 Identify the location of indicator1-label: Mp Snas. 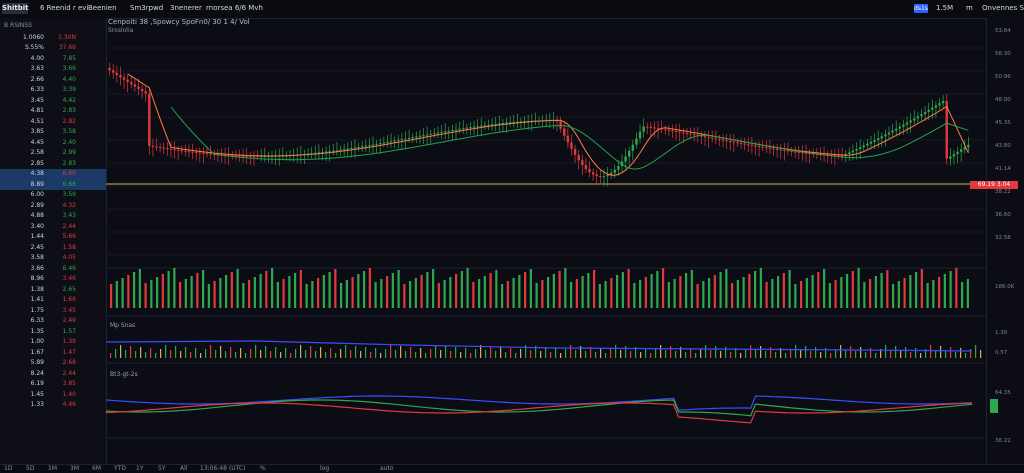
(123, 325).